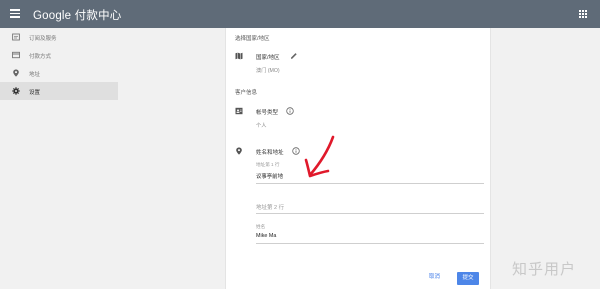  I want to click on credit-card-icon, so click(16, 55).